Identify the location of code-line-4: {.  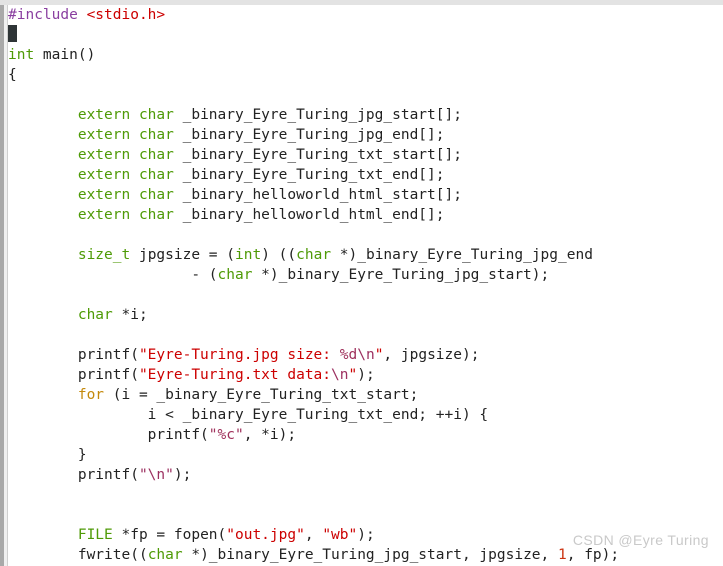
(365, 75).